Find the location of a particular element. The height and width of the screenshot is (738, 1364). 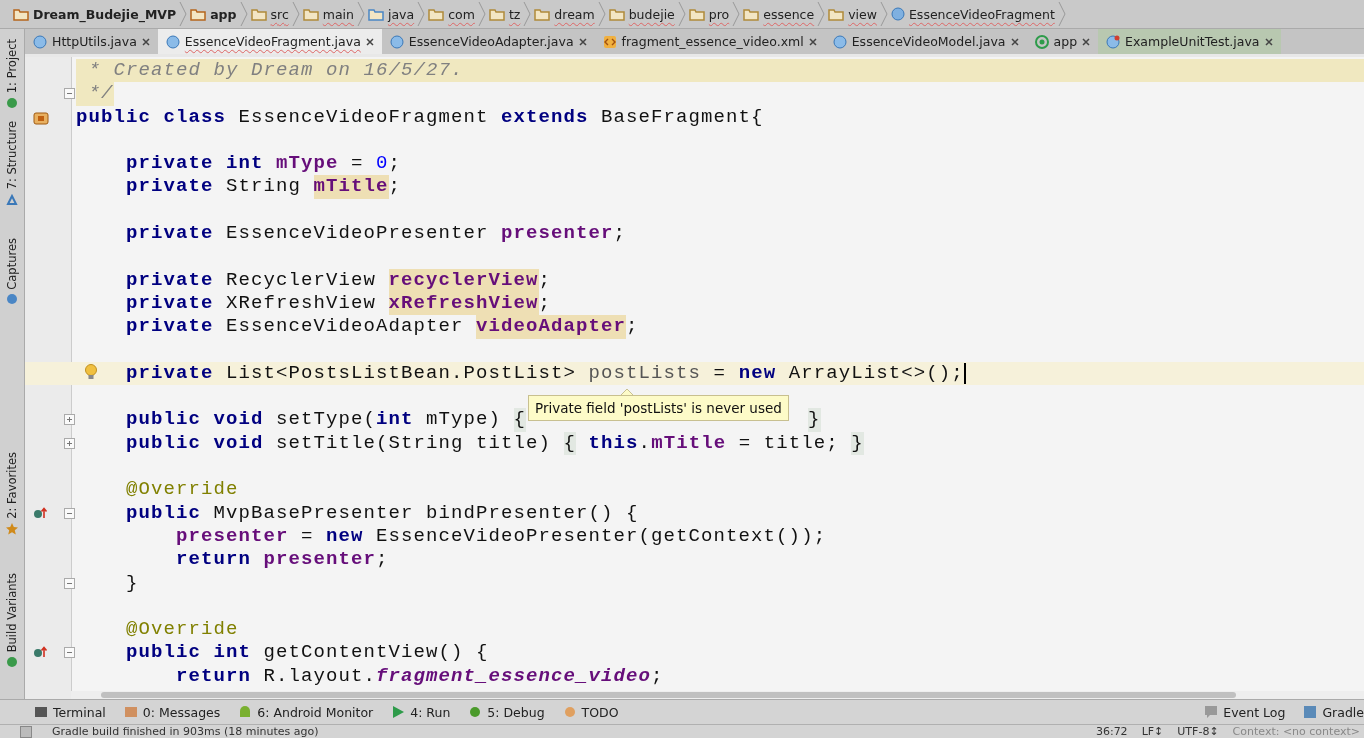

keyword: private int is located at coordinates (195, 164).